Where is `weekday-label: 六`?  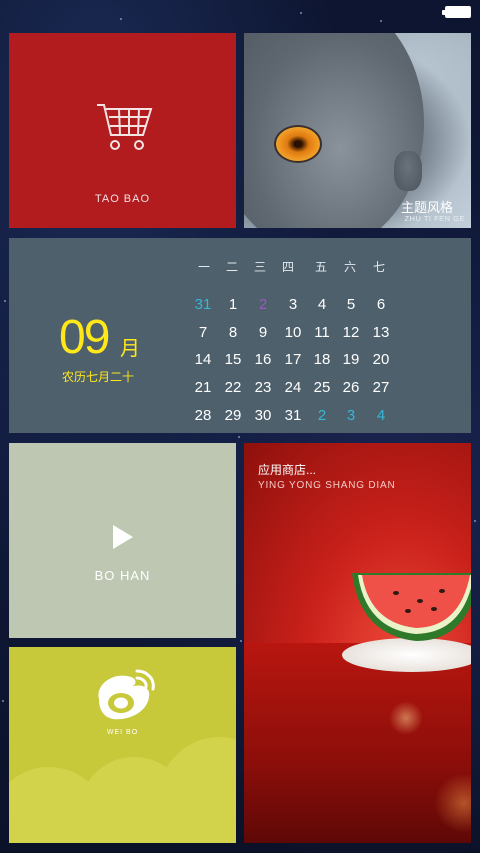 weekday-label: 六 is located at coordinates (349, 267).